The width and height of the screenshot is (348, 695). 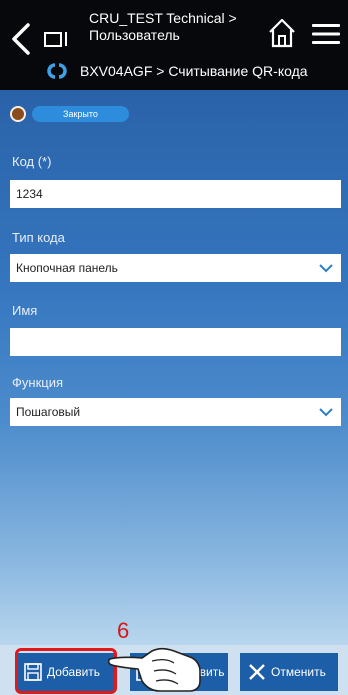 I want to click on name-input, so click(x=175, y=342).